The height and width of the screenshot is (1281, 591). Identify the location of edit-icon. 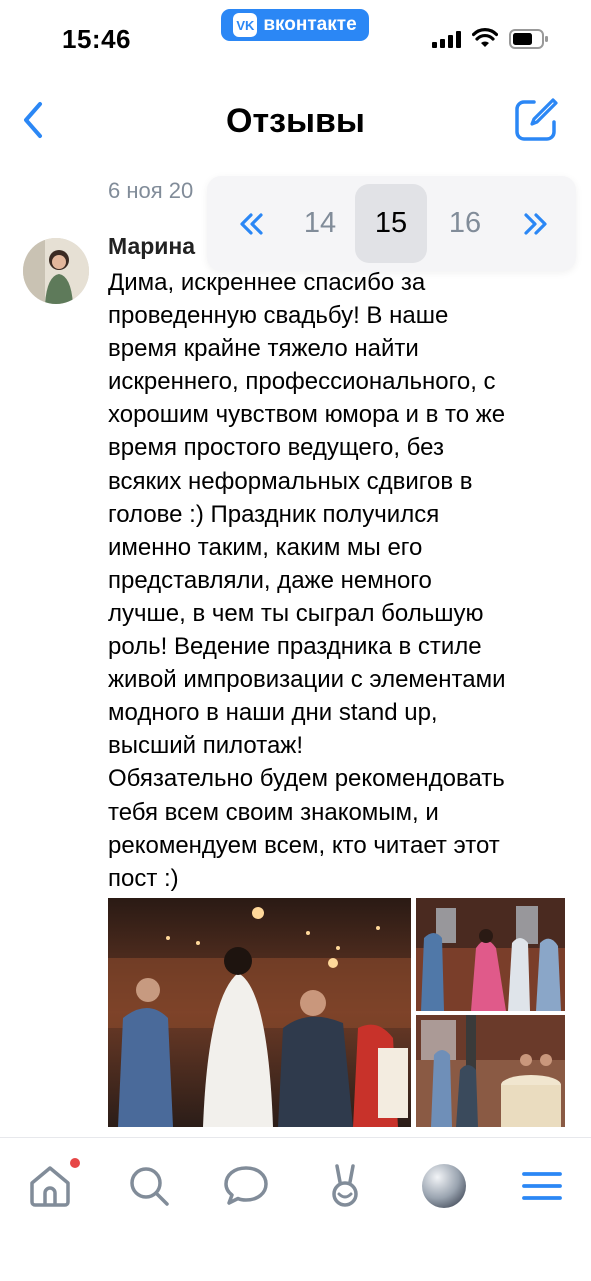
(536, 120).